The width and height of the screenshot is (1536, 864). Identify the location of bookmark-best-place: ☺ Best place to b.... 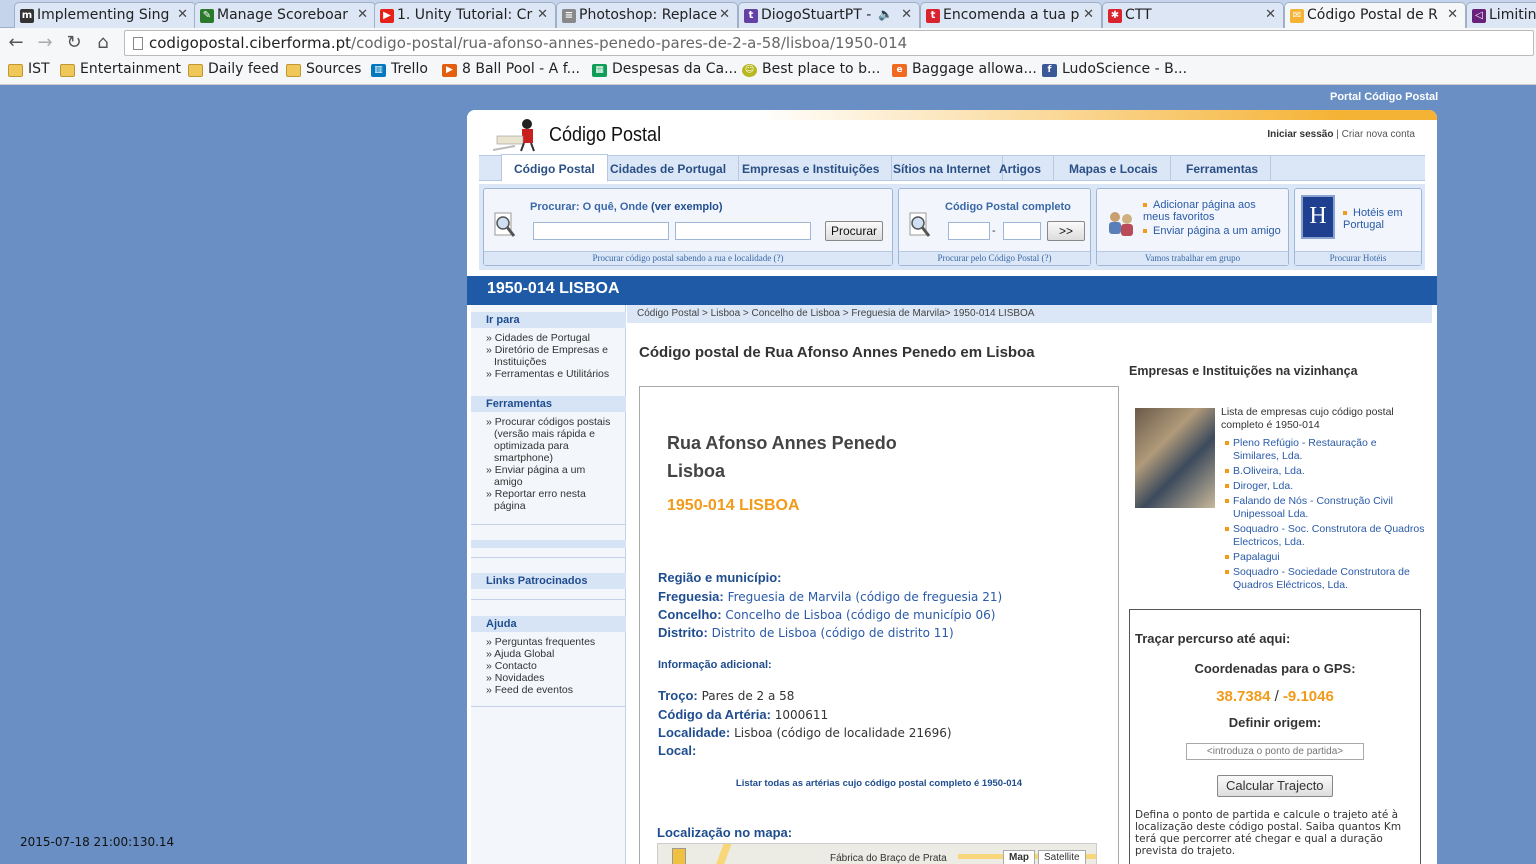
(811, 71).